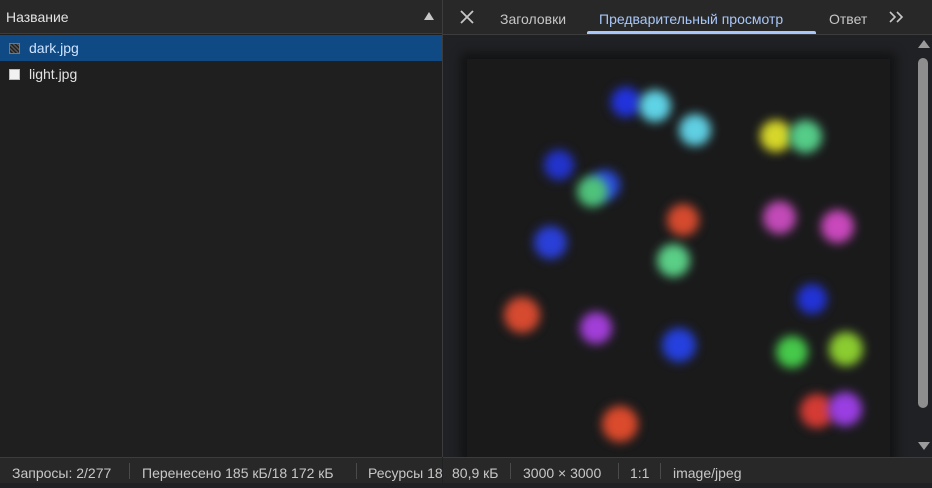 This screenshot has height=488, width=932. Describe the element at coordinates (238, 473) in the screenshot. I see `transferred-size: Перенесено 185 кБ/18 172 кБ` at that location.